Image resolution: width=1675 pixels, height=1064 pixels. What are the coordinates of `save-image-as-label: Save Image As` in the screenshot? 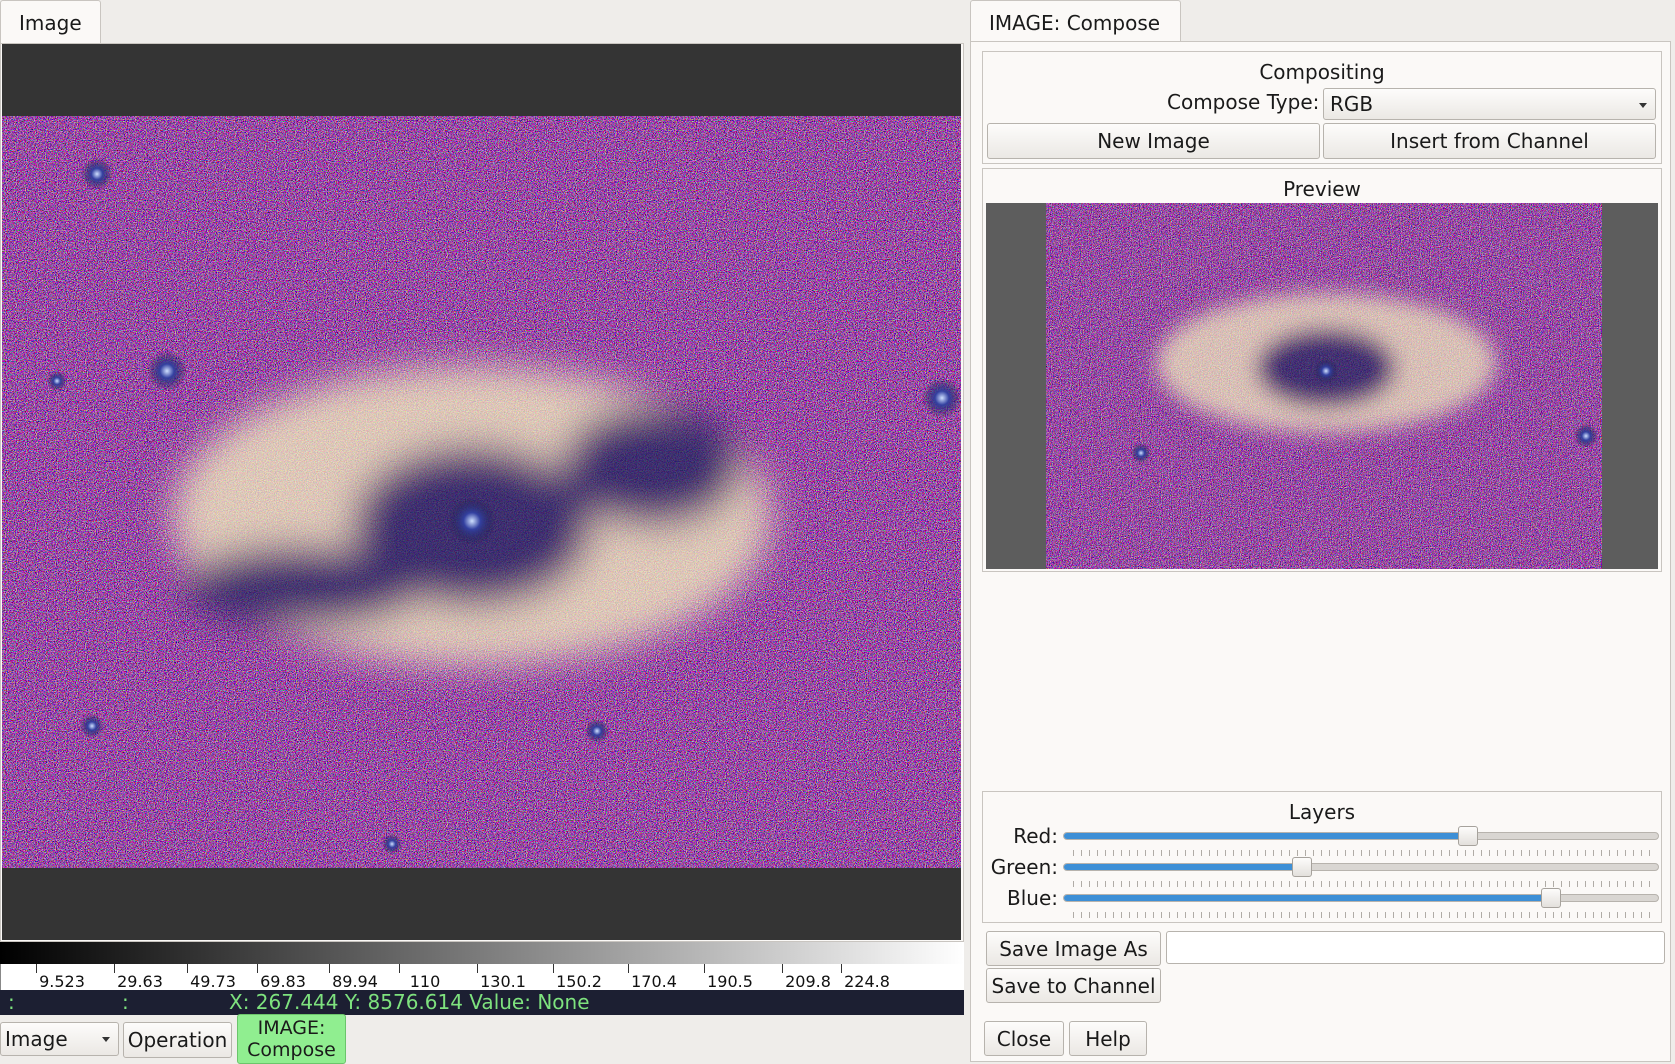 It's located at (1073, 948).